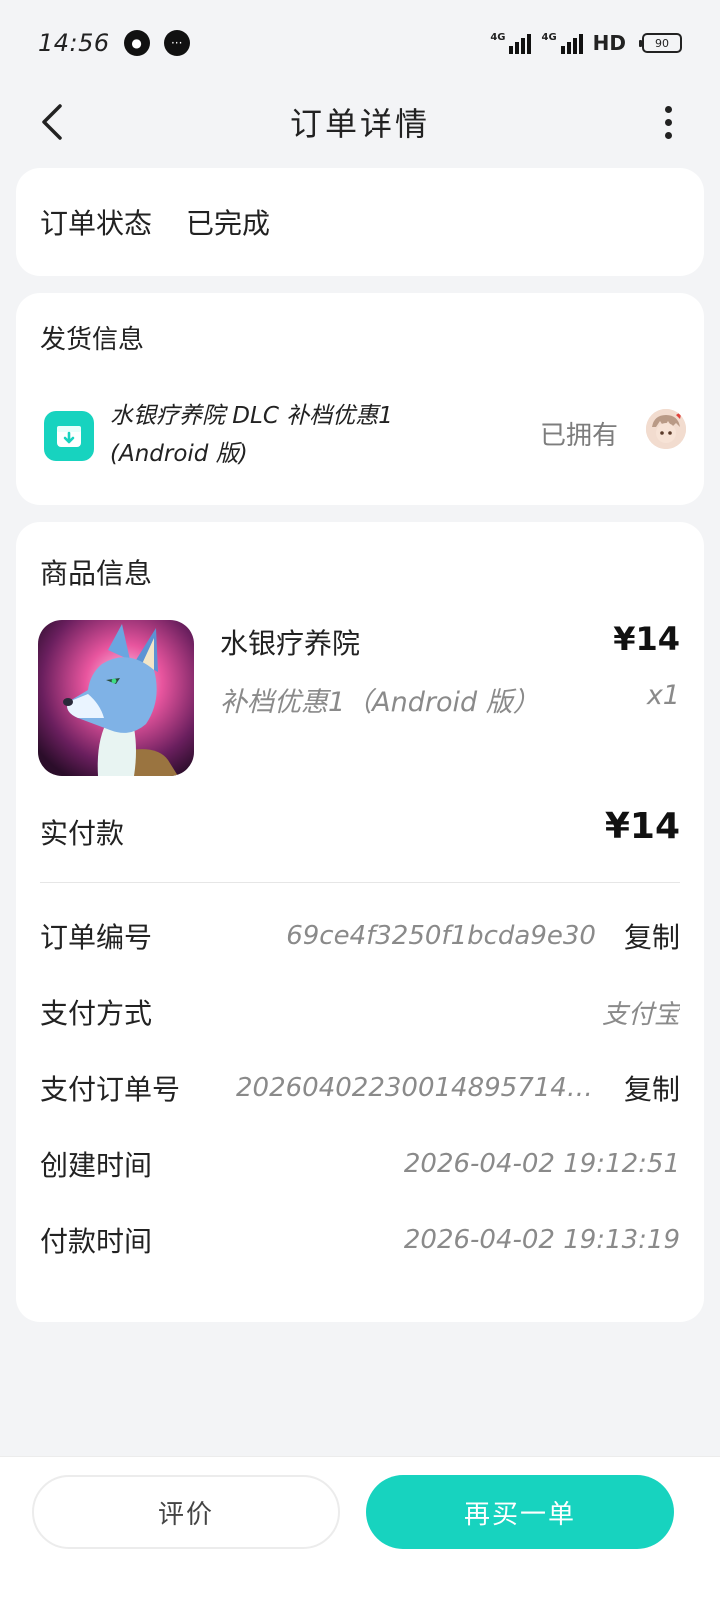  I want to click on order-number-label: 订单编号, so click(96, 937).